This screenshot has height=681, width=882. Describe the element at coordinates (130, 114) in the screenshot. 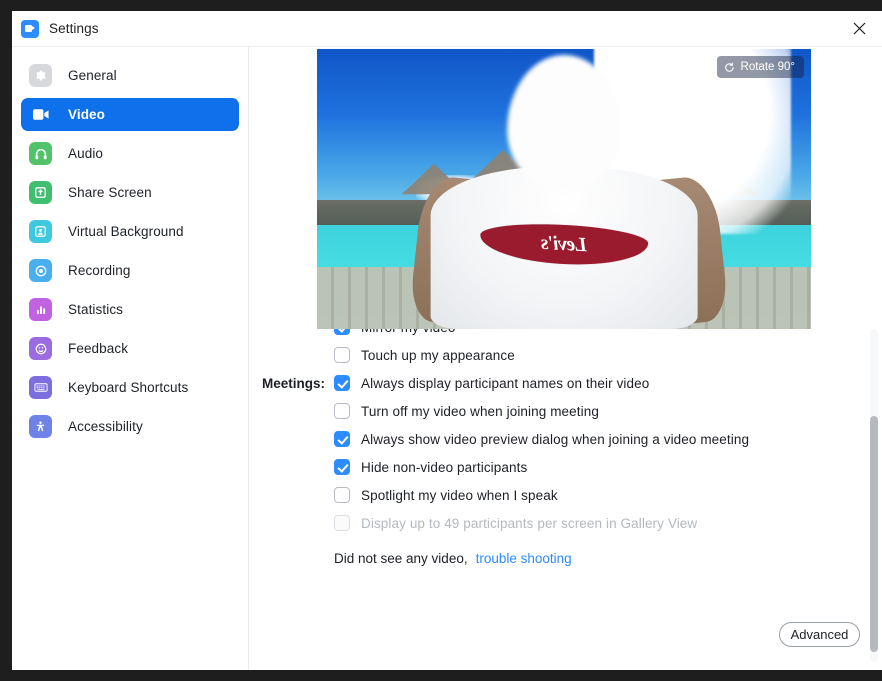

I see `sidebar-item-video: Video` at that location.